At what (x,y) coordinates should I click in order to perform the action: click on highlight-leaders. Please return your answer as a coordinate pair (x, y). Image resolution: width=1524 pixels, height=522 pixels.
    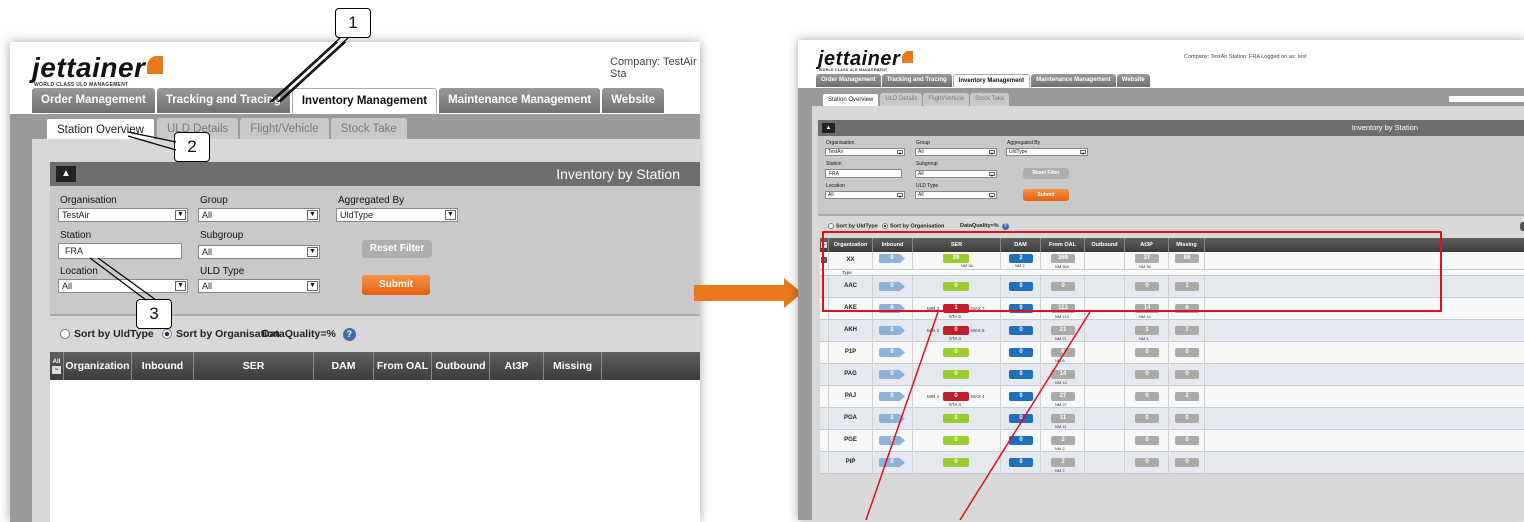
    Looking at the image, I should click on (978, 415).